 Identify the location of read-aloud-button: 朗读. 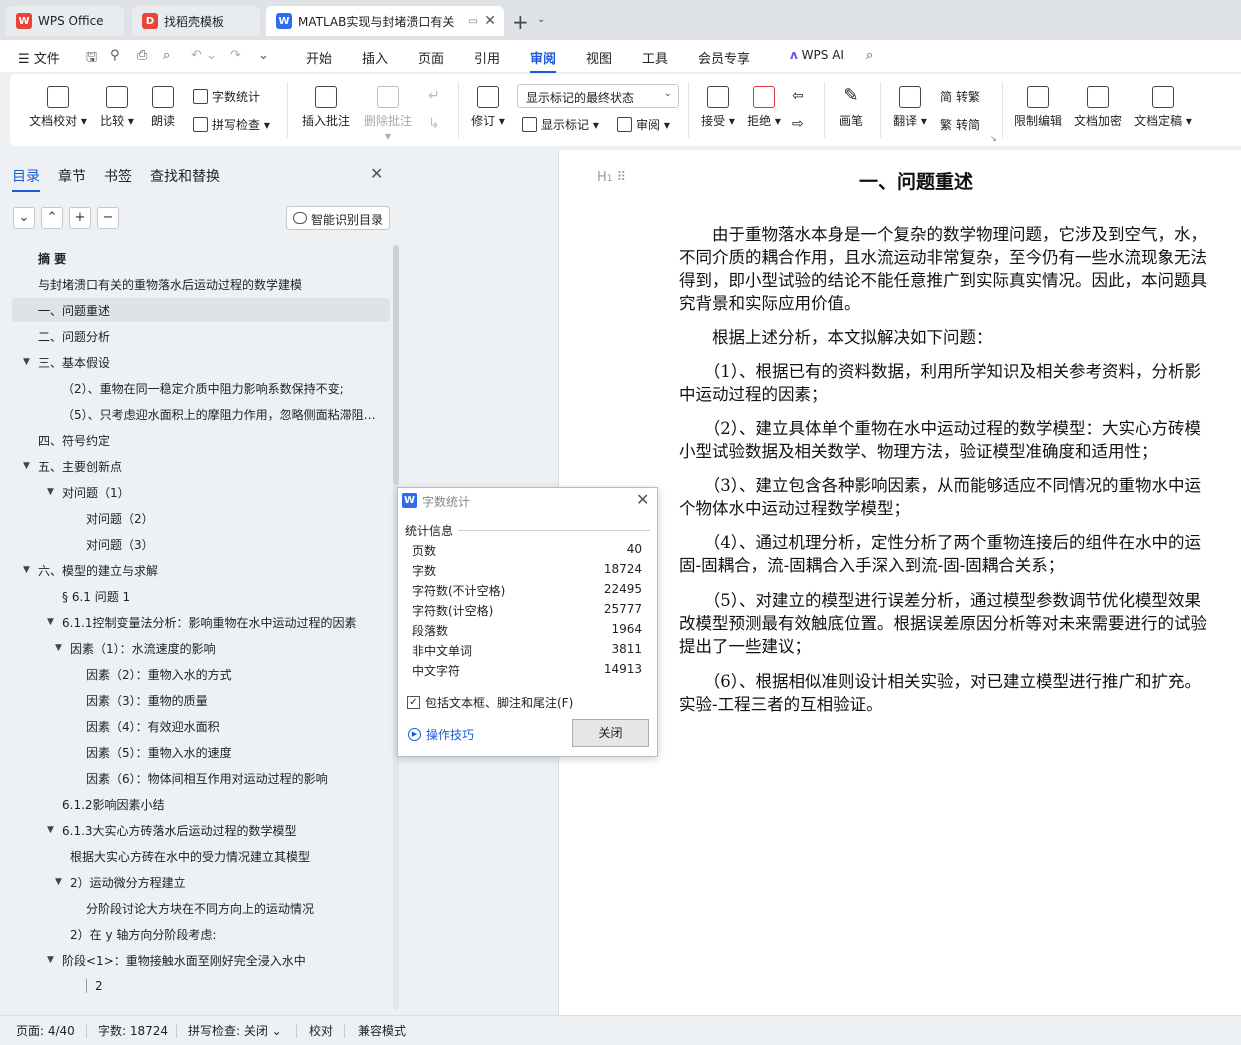
(163, 107).